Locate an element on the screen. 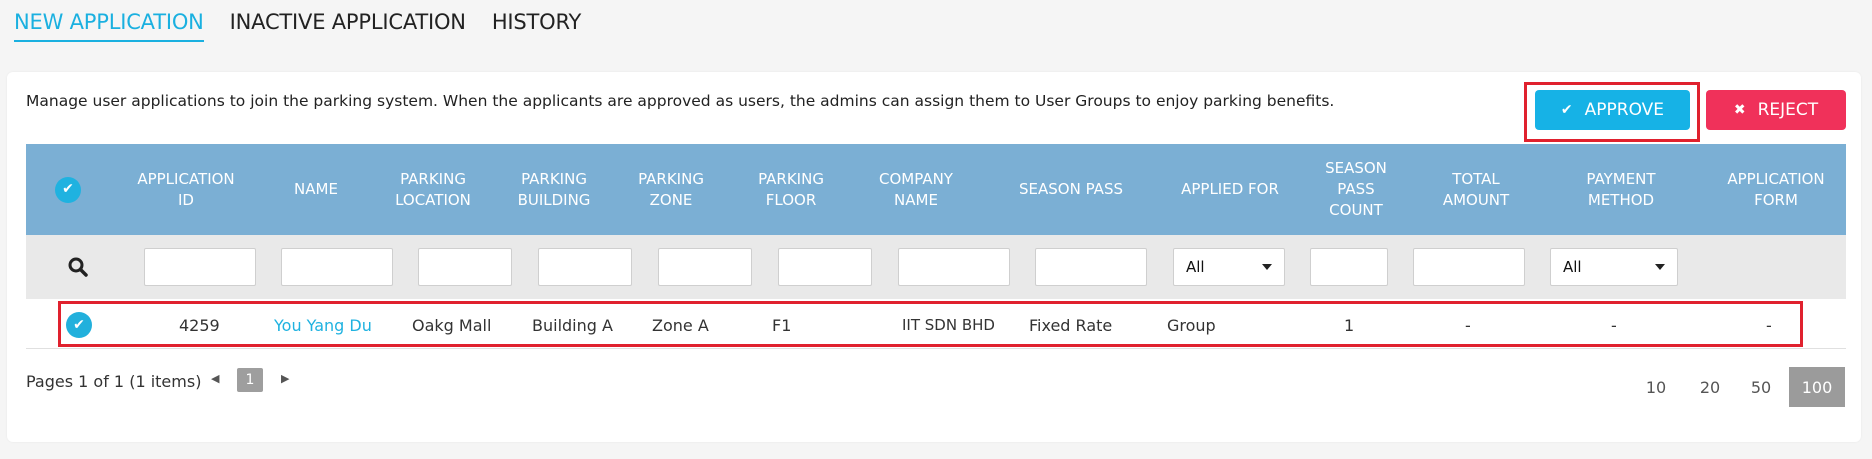 This screenshot has width=1872, height=459. column-header: COMPANY NAME is located at coordinates (916, 189).